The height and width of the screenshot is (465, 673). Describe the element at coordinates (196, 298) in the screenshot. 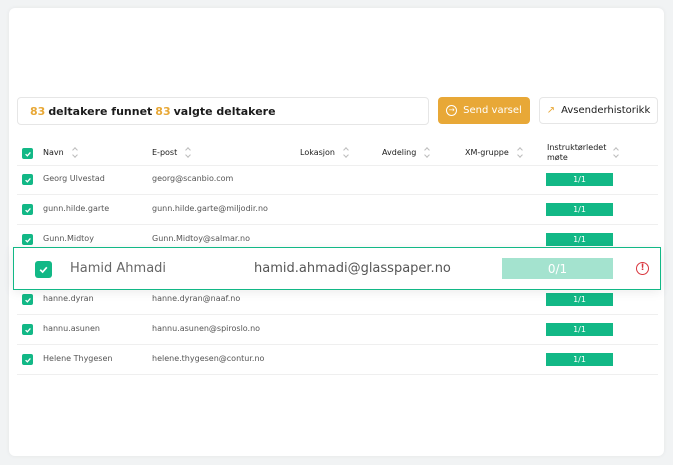

I see `row-email: hanne.dyran@naaf.no` at that location.